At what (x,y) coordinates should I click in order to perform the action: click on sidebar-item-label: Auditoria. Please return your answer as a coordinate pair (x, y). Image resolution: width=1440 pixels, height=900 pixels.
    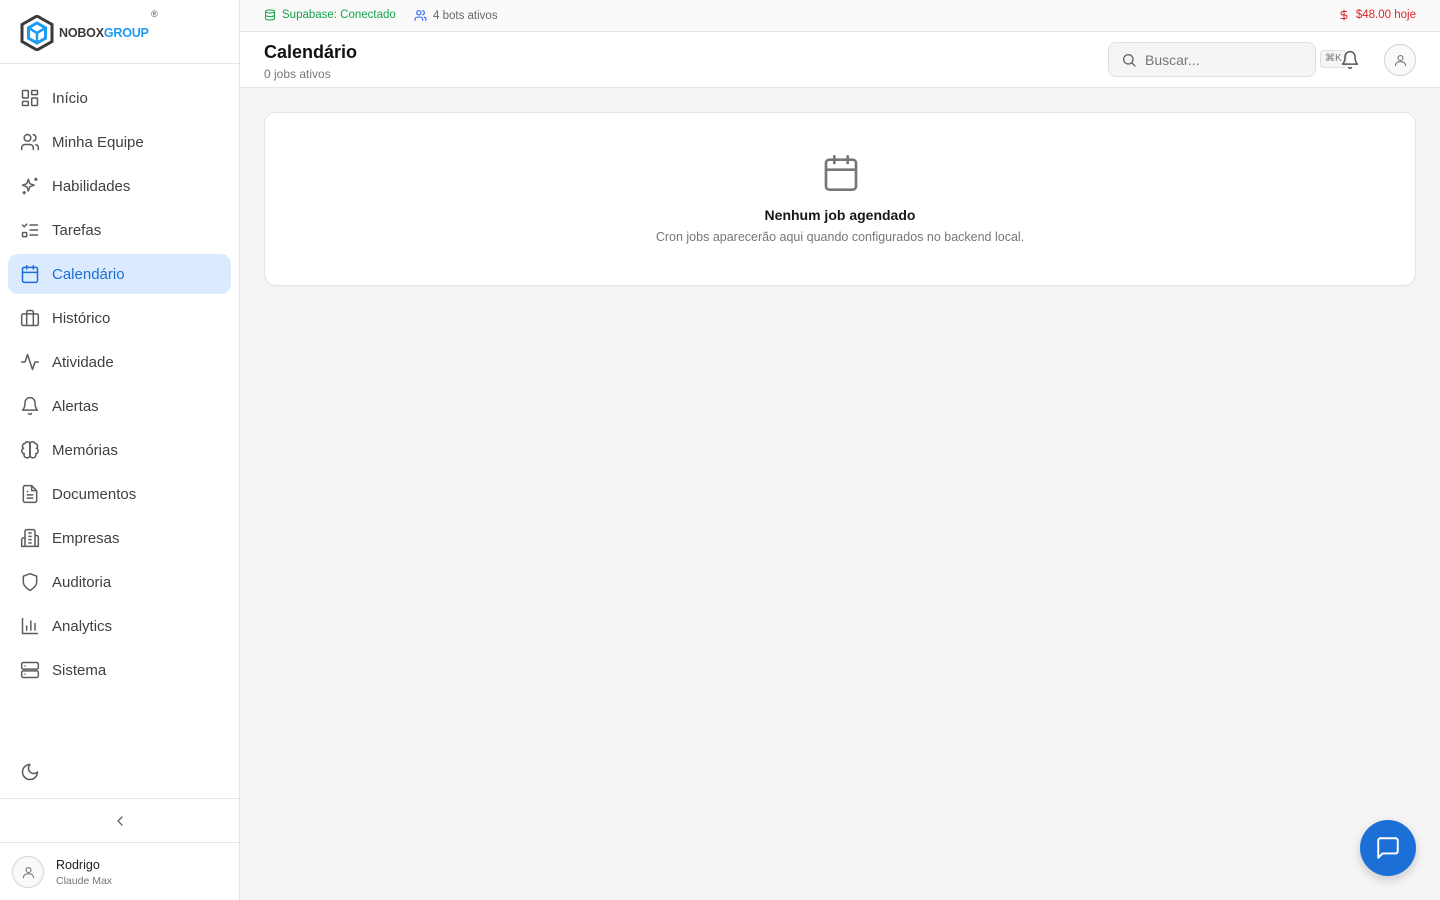
    Looking at the image, I should click on (82, 582).